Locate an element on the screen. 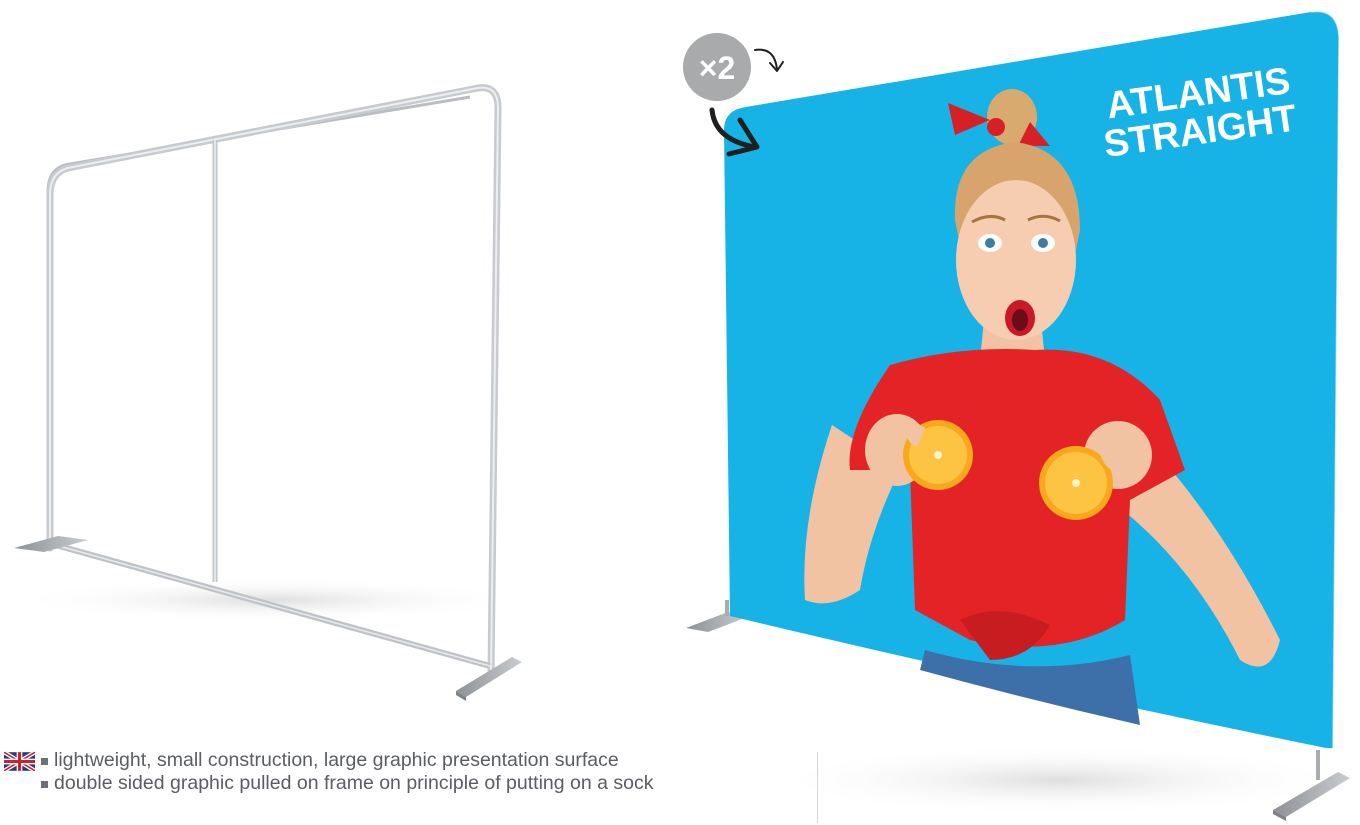 This screenshot has width=1360, height=825. vertical-divider is located at coordinates (817, 787).